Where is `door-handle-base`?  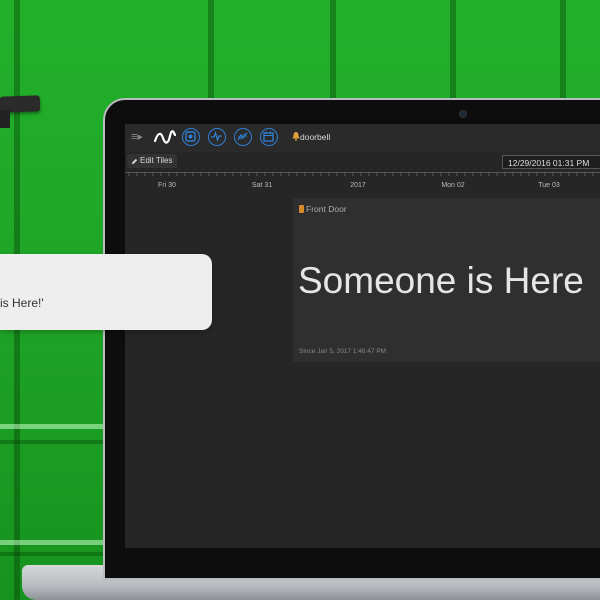
door-handle-base is located at coordinates (5, 119).